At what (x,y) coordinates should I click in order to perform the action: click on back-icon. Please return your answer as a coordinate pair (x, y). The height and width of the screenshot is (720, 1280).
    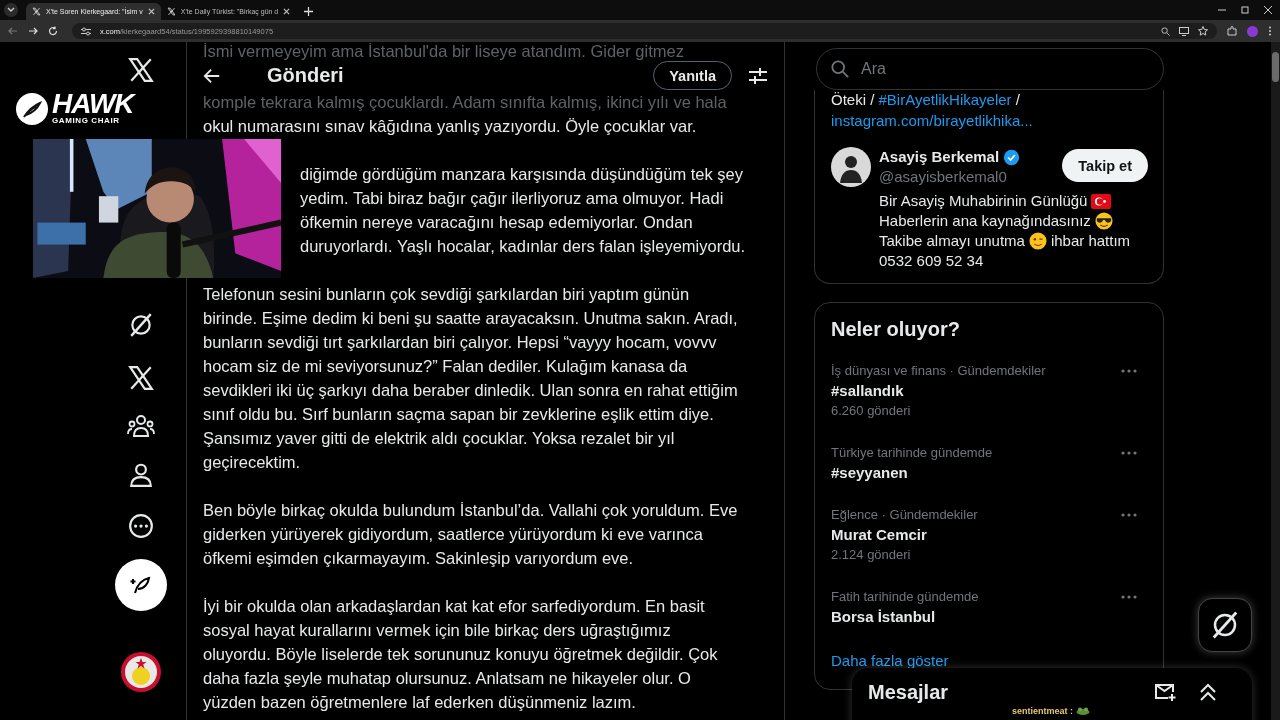
    Looking at the image, I should click on (13, 31).